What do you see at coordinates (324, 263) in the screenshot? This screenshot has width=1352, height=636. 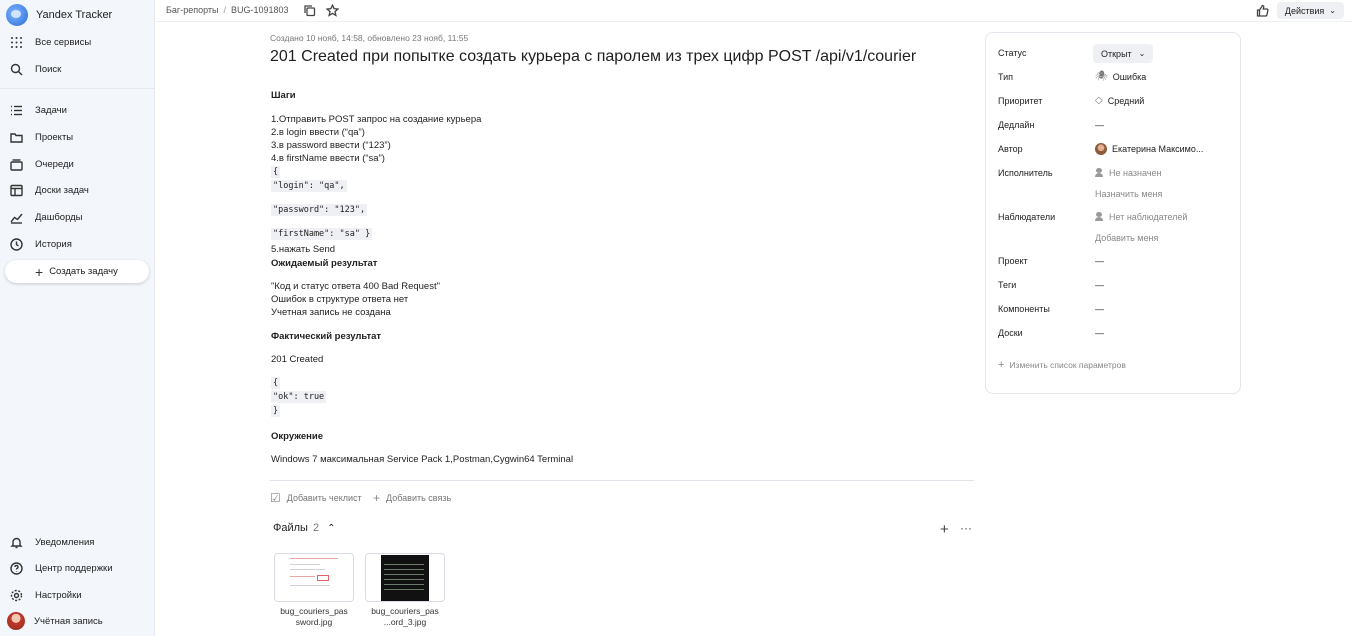 I see `expected-heading: Ожидаемый результат` at bounding box center [324, 263].